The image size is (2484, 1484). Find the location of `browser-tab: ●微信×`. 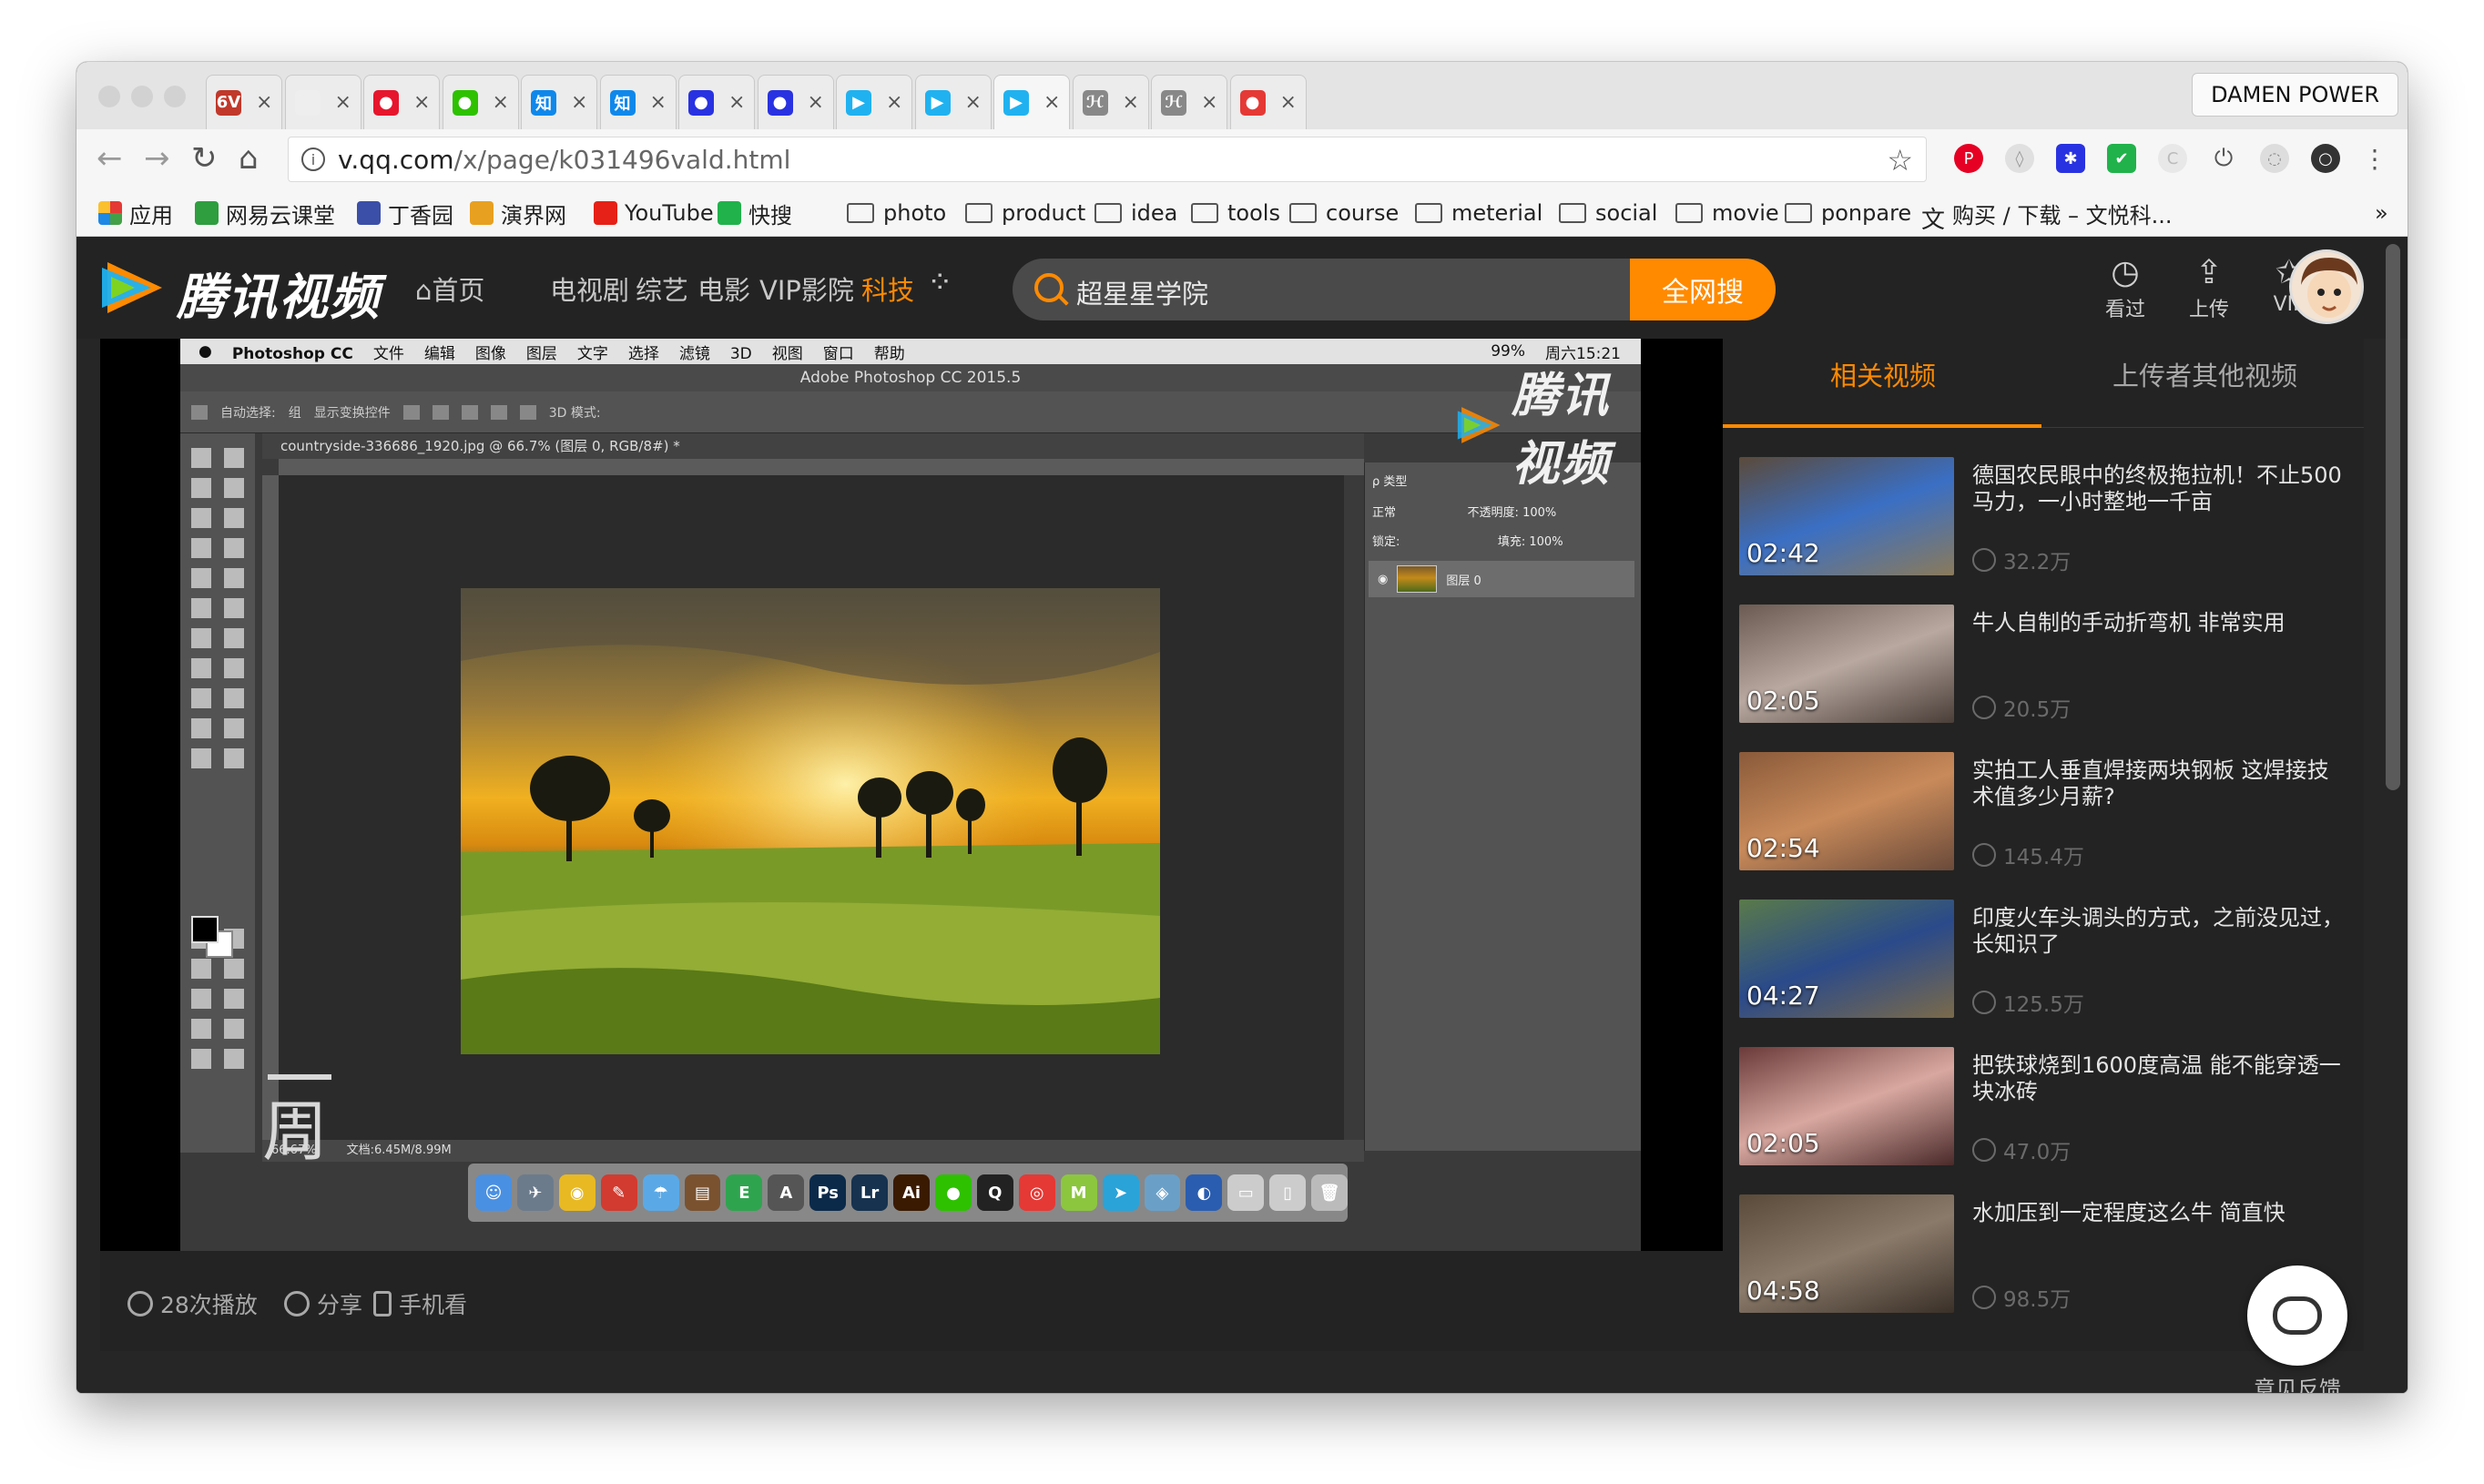

browser-tab: ●微信× is located at coordinates (480, 102).